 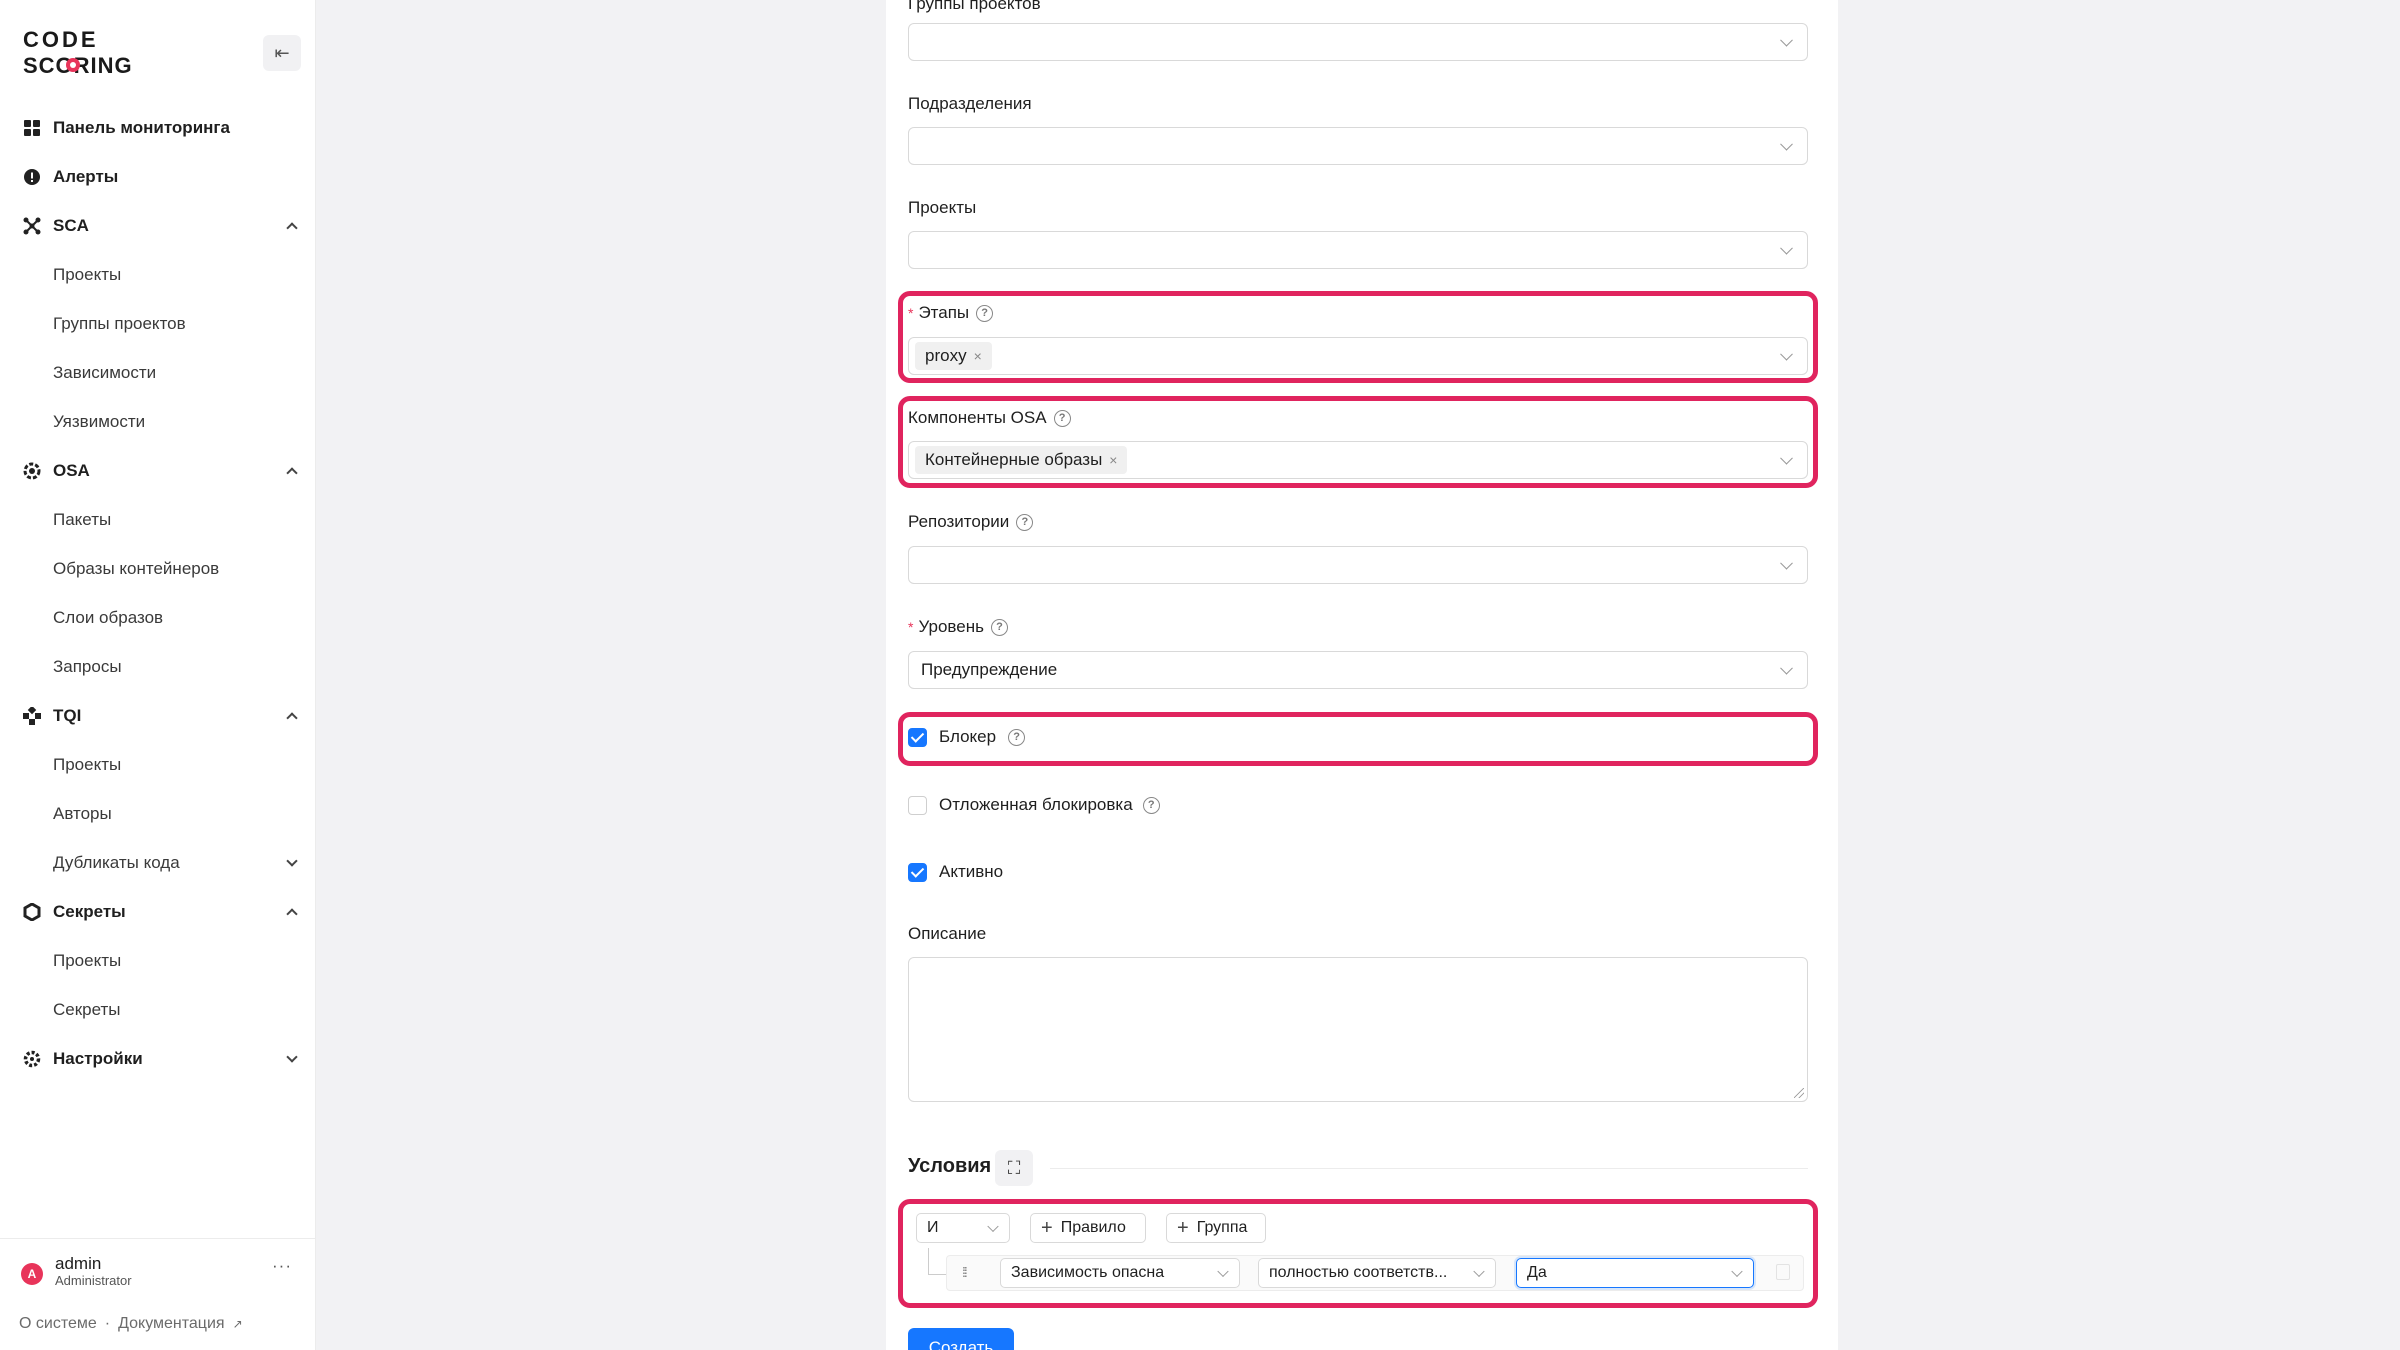 What do you see at coordinates (1358, 460) in the screenshot?
I see `osa-components-select: Контейнерные образы ×` at bounding box center [1358, 460].